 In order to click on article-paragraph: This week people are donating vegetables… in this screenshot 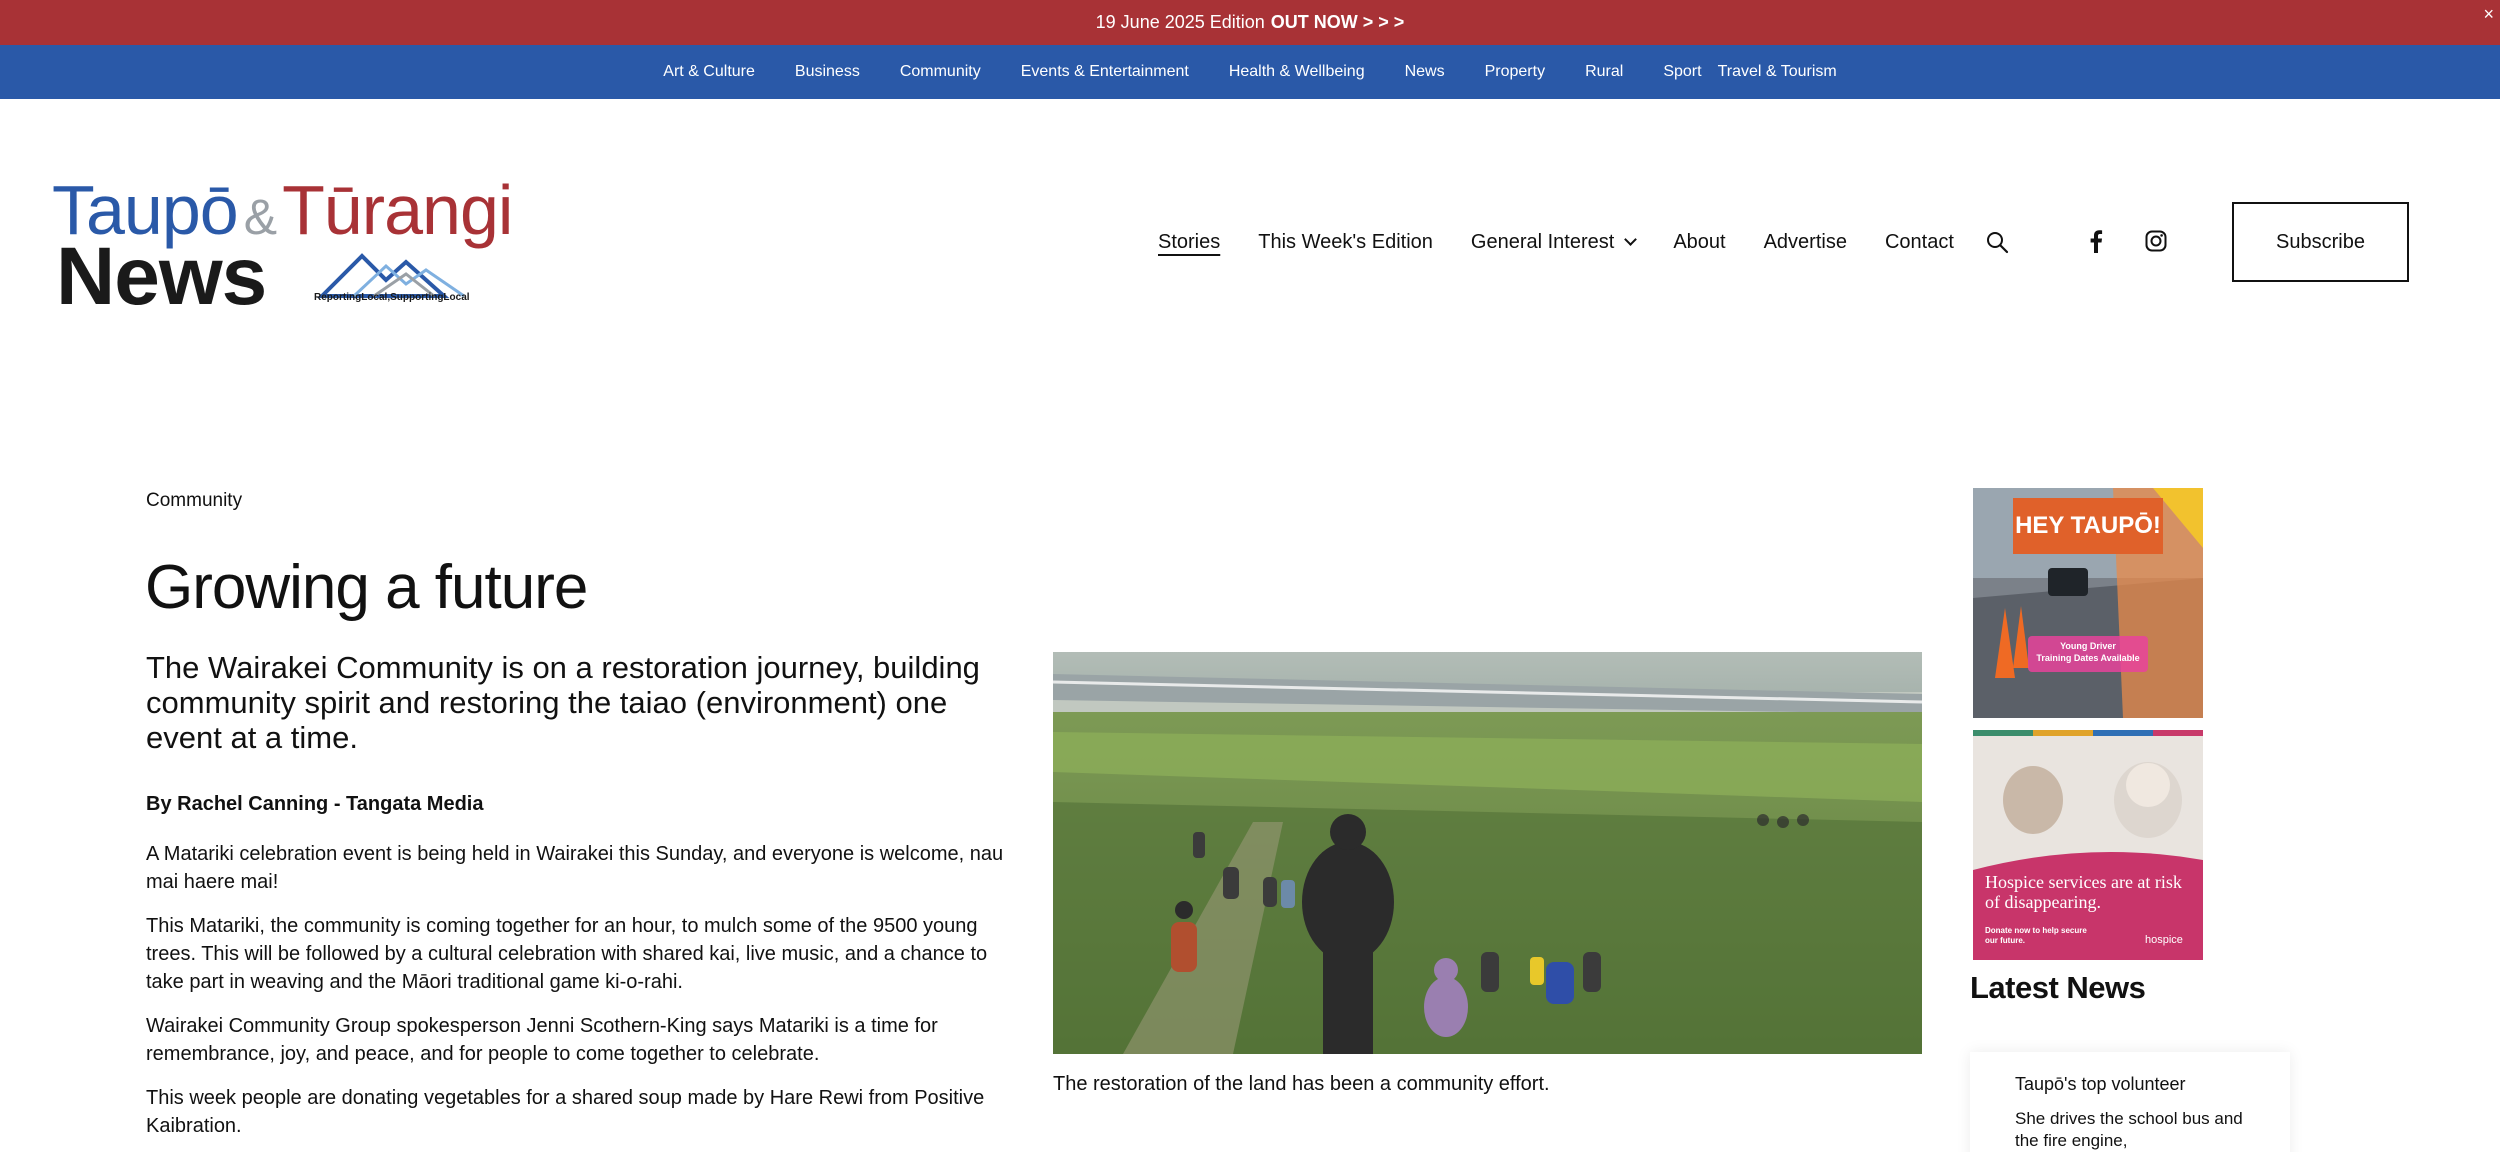, I will do `click(565, 1112)`.